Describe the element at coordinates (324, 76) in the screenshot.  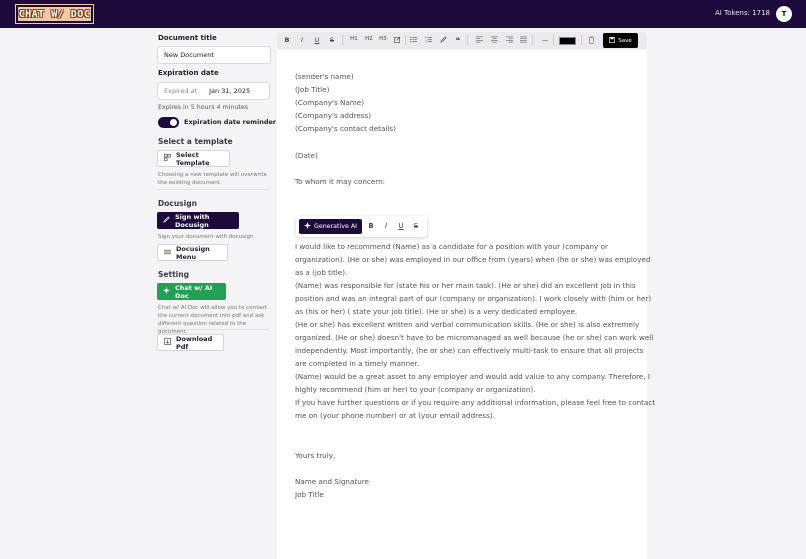
I see `sender-line: (sender's name)` at that location.